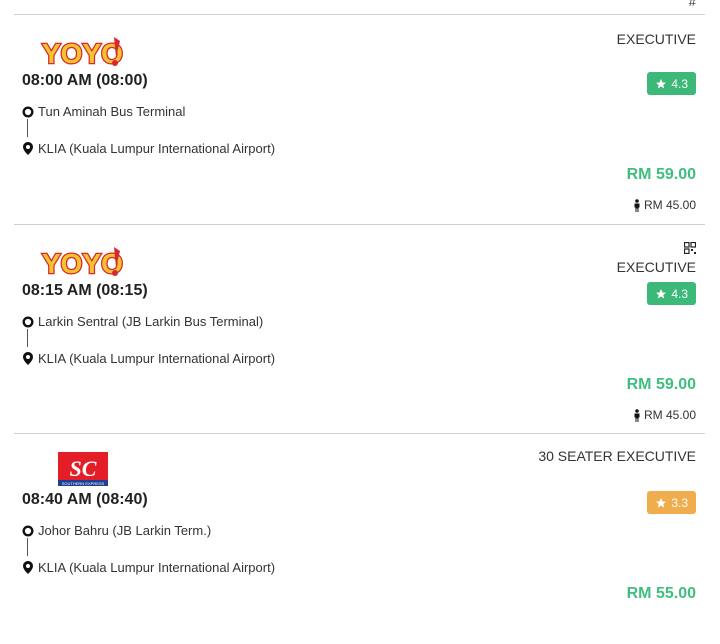 The image size is (720, 644). Describe the element at coordinates (661, 593) in the screenshot. I see `adult-price: RM 55.00` at that location.